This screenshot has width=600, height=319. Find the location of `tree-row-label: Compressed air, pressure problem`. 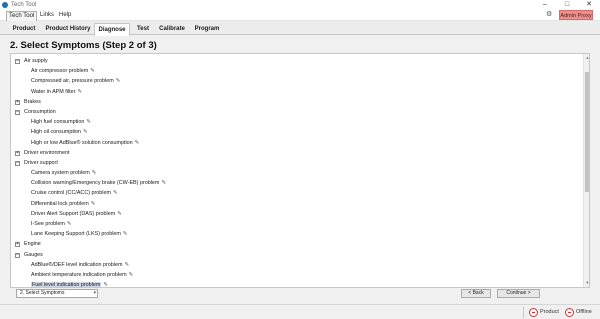

tree-row-label: Compressed air, pressure problem is located at coordinates (72, 81).